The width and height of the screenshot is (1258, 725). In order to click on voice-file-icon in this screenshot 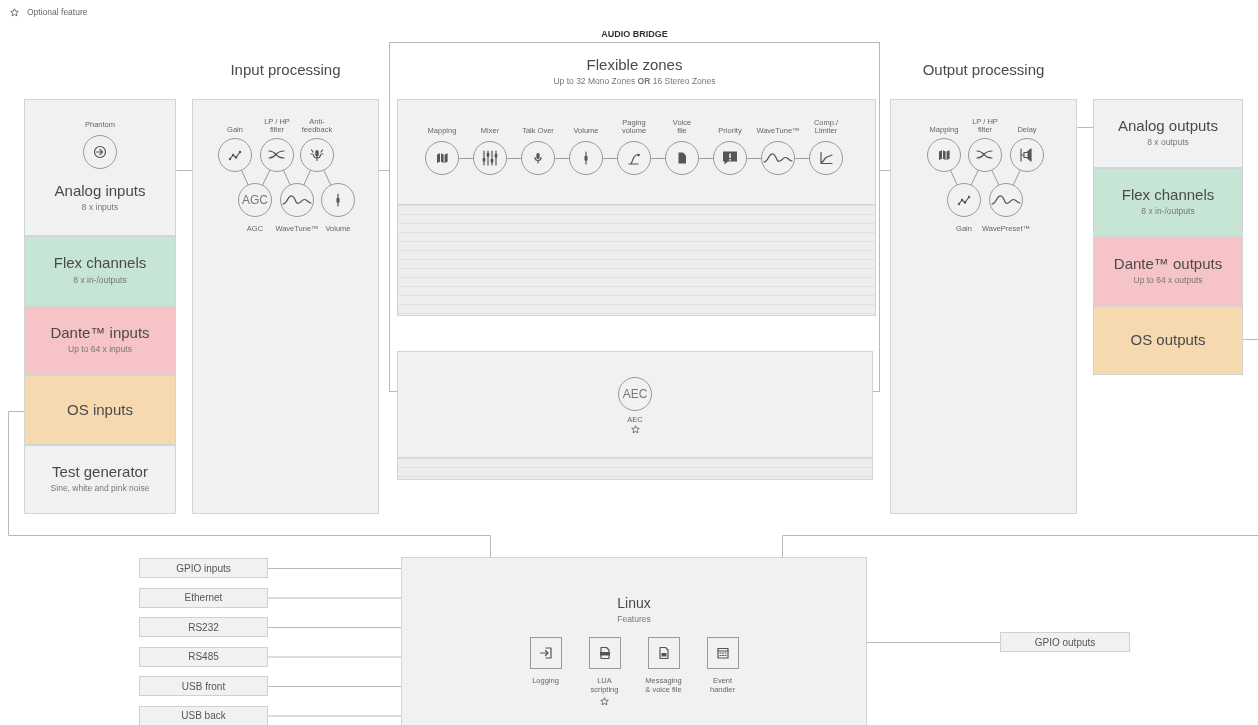, I will do `click(663, 653)`.